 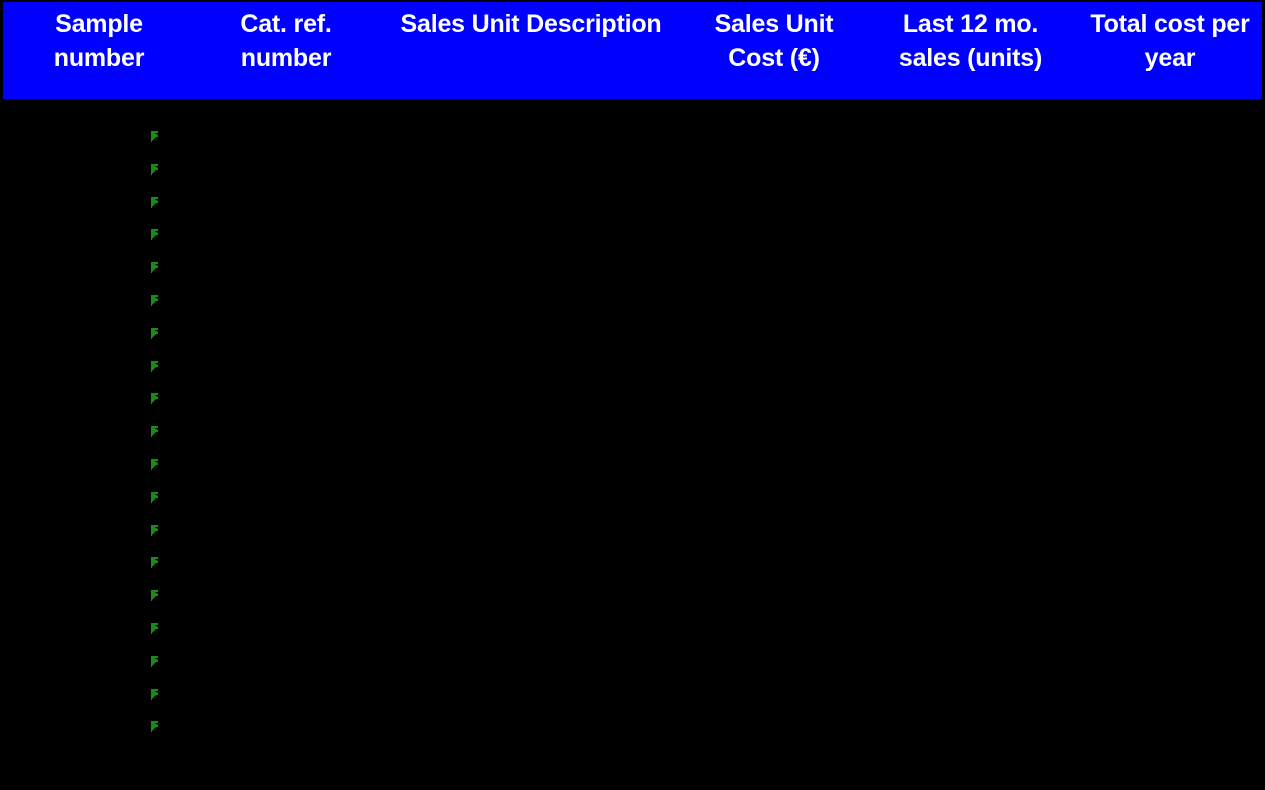 What do you see at coordinates (774, 38) in the screenshot?
I see `column-header-sales-unit-cost: Sales Unit Cost (€)` at bounding box center [774, 38].